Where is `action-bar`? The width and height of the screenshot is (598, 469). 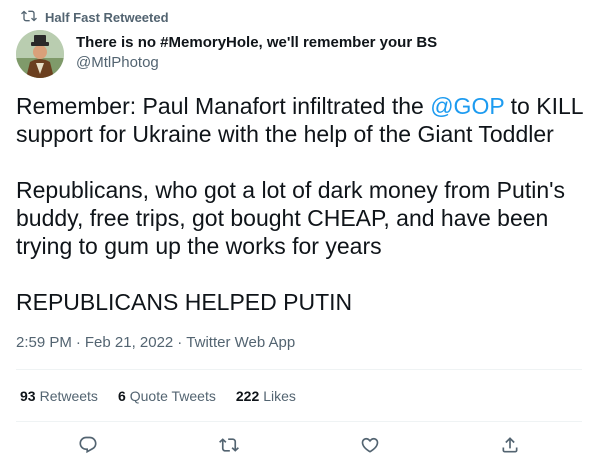
action-bar is located at coordinates (299, 447).